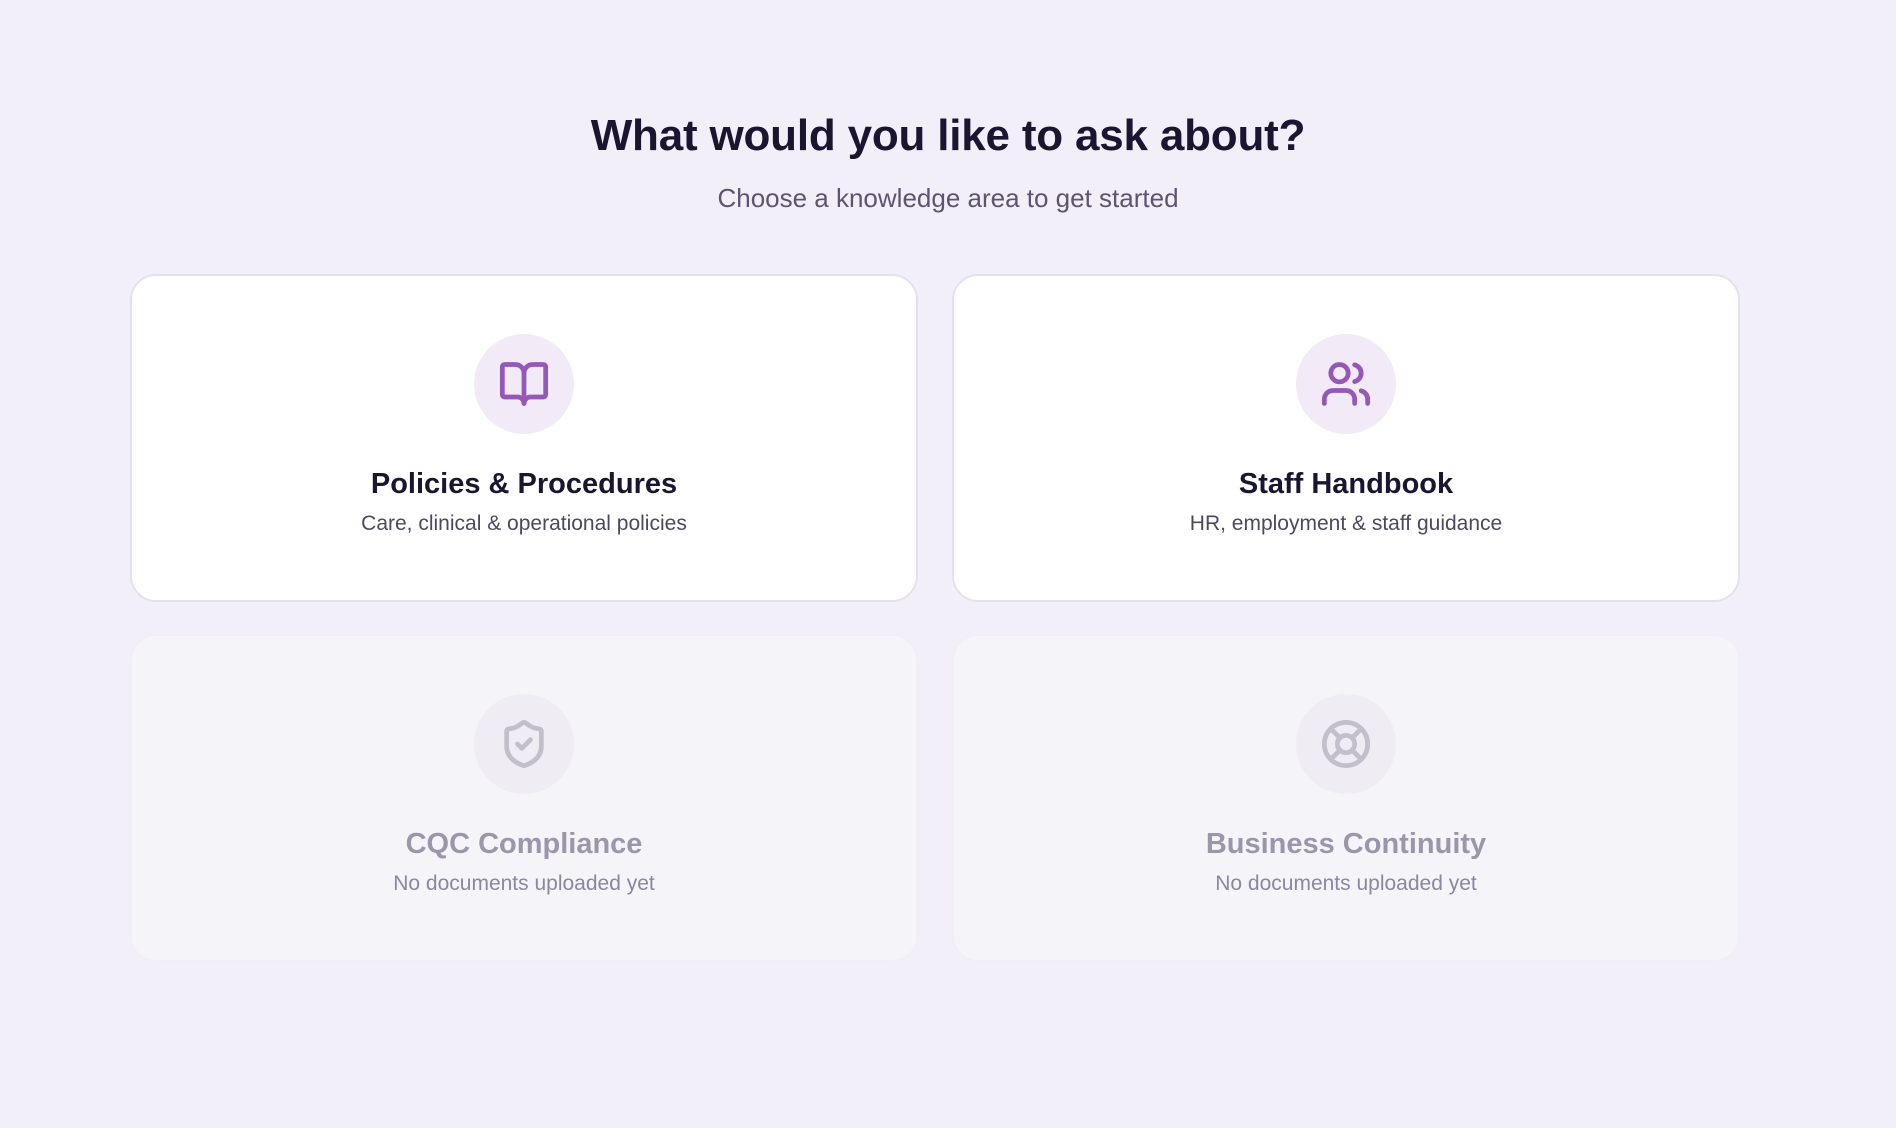 Image resolution: width=1896 pixels, height=1128 pixels. Describe the element at coordinates (524, 744) in the screenshot. I see `shield-check-icon` at that location.